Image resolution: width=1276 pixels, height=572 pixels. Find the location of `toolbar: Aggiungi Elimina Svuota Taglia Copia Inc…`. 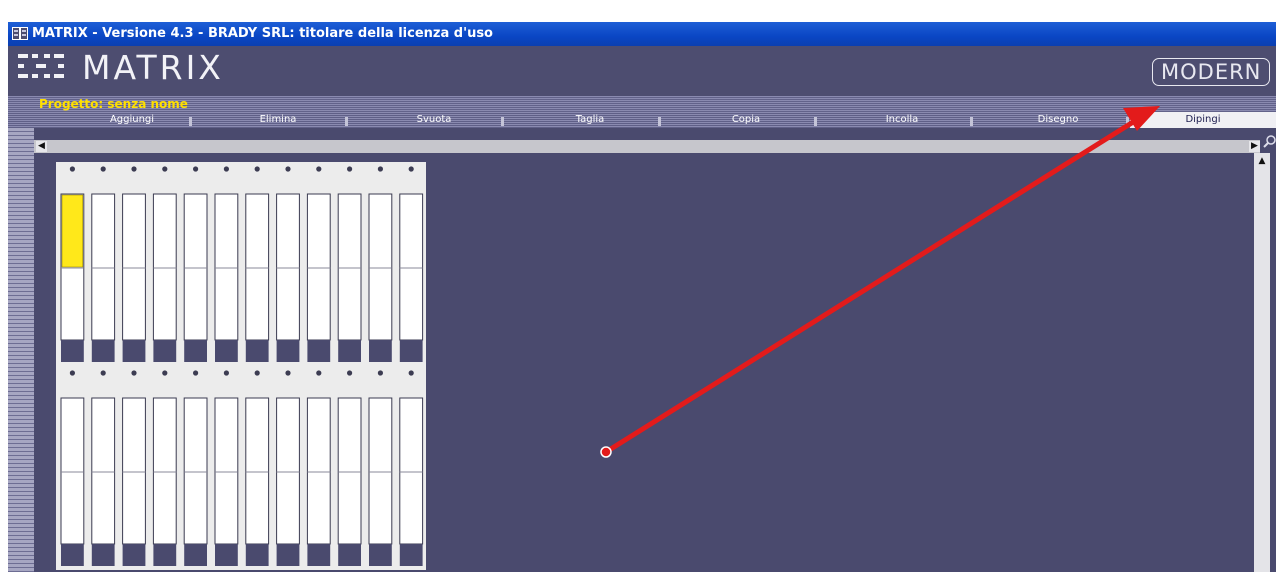

toolbar: Aggiungi Elimina Svuota Taglia Copia Inc… is located at coordinates (642, 120).